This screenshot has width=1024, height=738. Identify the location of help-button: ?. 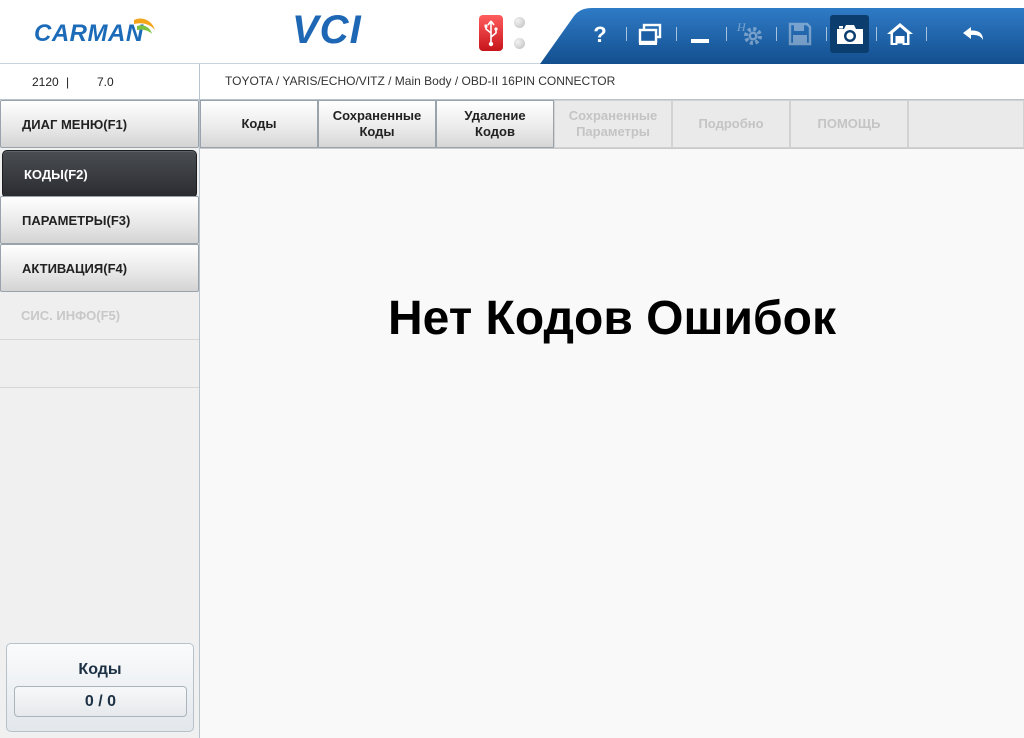
(600, 34).